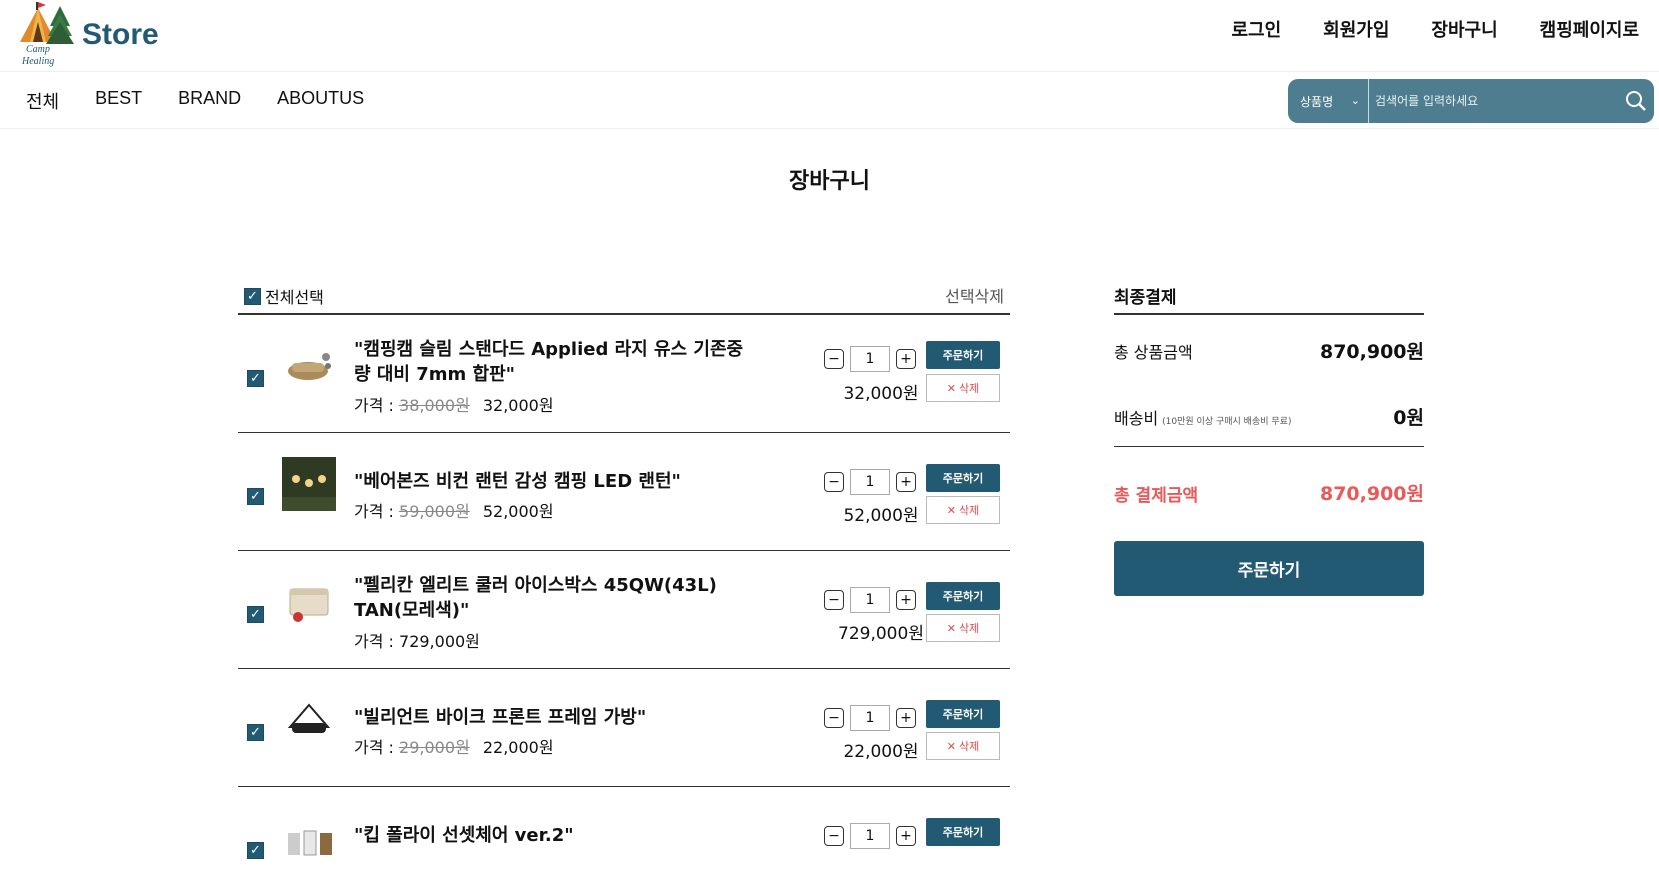 This screenshot has height=870, width=1659. What do you see at coordinates (439, 641) in the screenshot?
I see `sale-price: 729,000원` at bounding box center [439, 641].